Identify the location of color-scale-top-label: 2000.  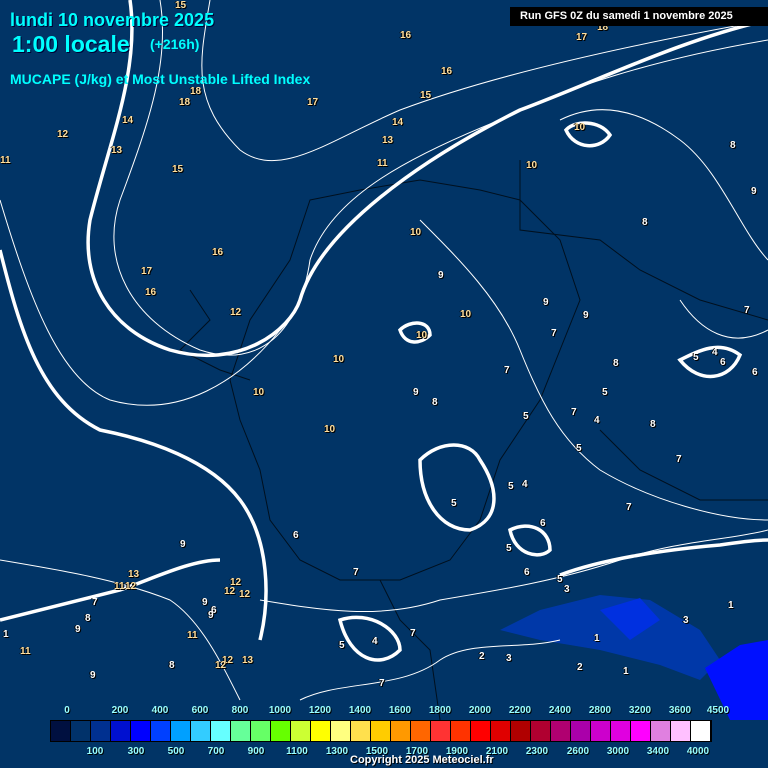
(480, 710).